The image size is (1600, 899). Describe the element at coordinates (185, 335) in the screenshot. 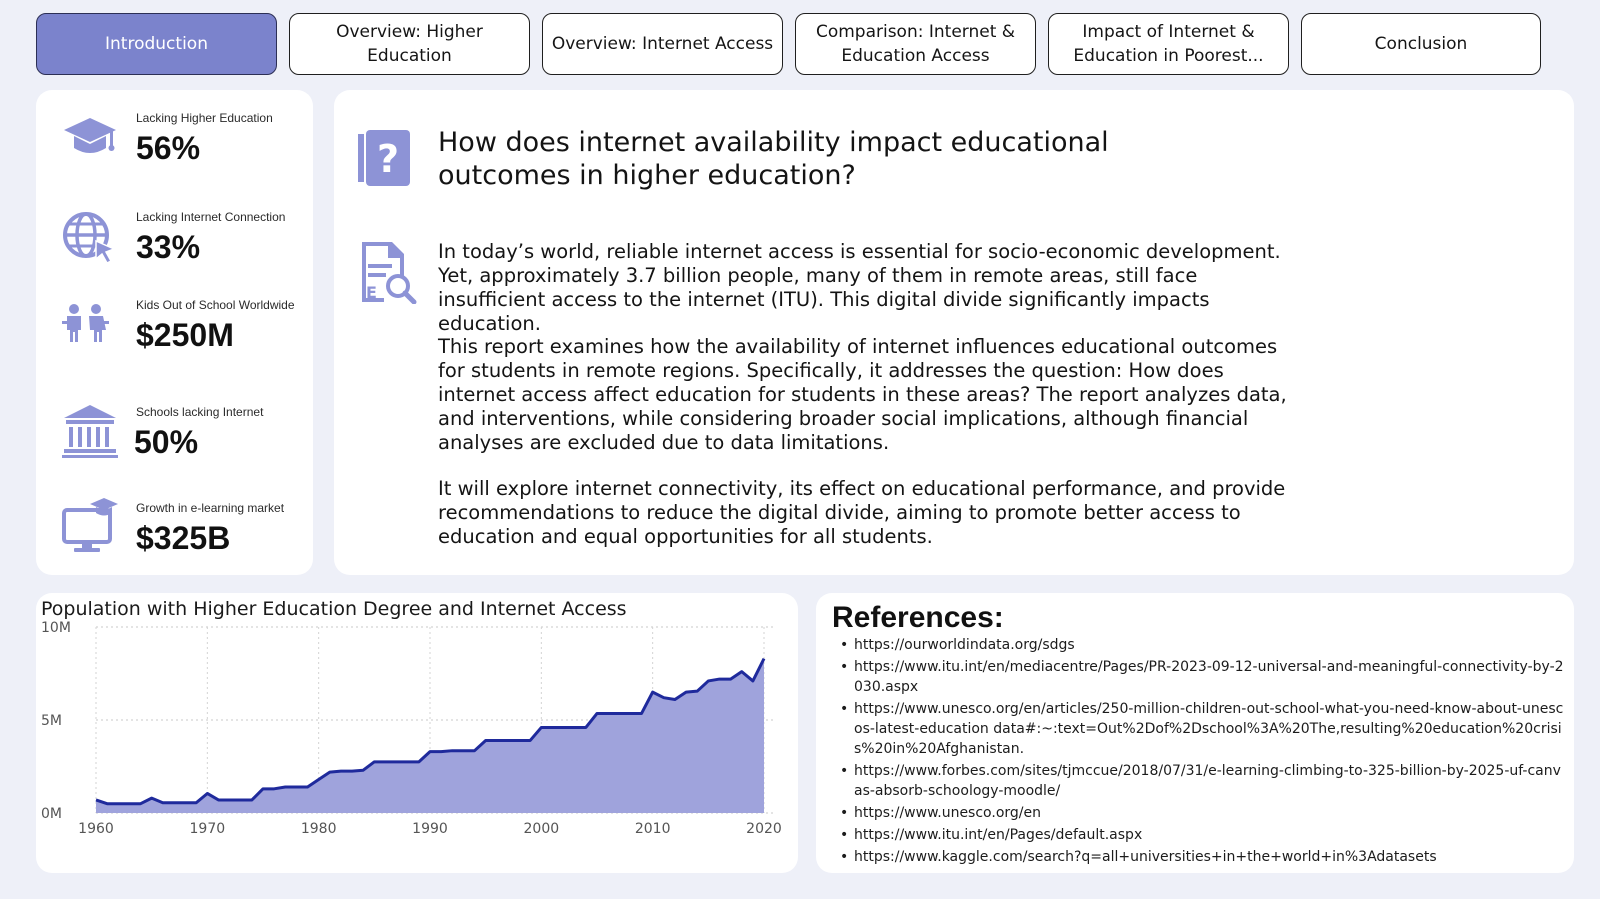

I see `kpi-value: $250M` at that location.